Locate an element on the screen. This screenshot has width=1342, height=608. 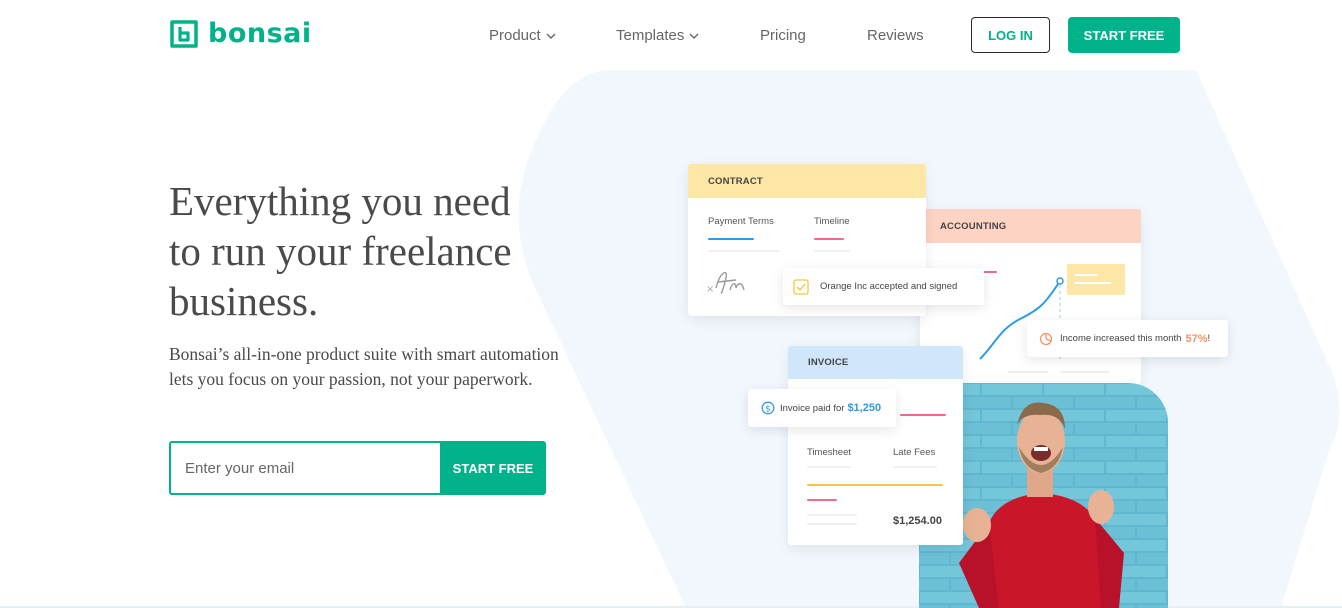
nav-templates-label: Templates is located at coordinates (650, 35).